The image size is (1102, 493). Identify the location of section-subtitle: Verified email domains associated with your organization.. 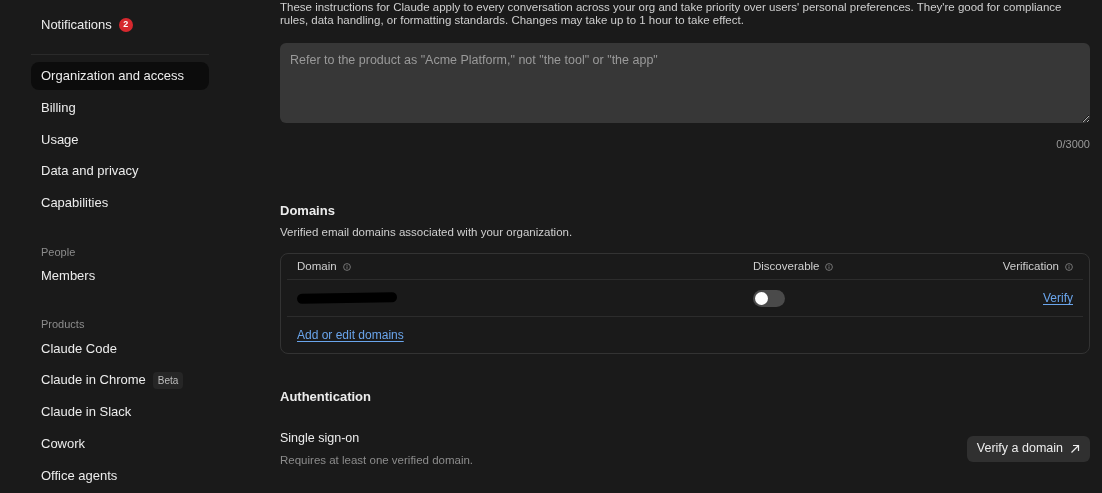
(427, 232).